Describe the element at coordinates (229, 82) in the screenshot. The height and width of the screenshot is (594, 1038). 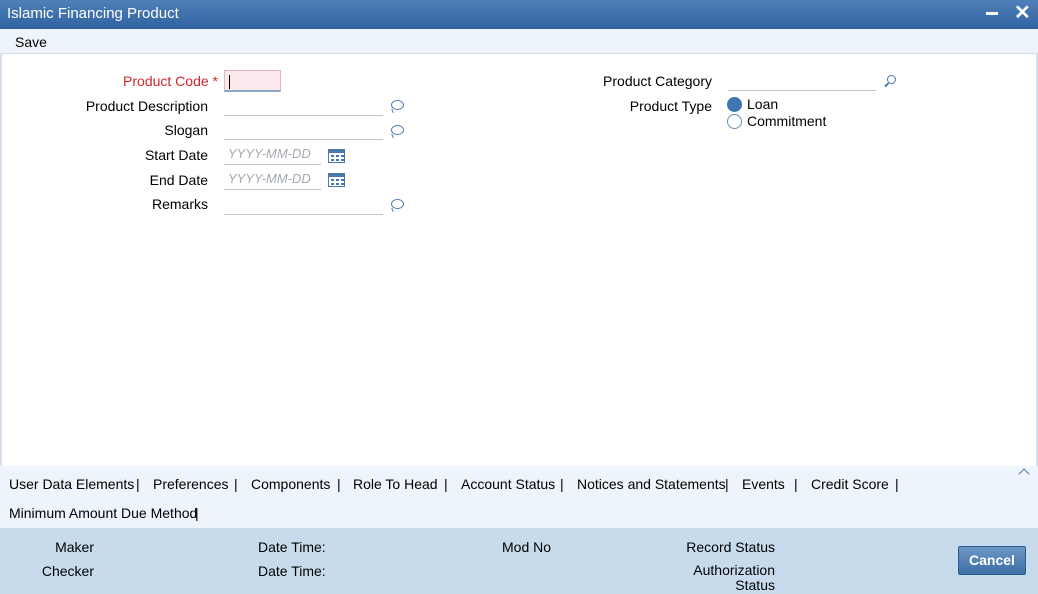
I see `text-cursor` at that location.